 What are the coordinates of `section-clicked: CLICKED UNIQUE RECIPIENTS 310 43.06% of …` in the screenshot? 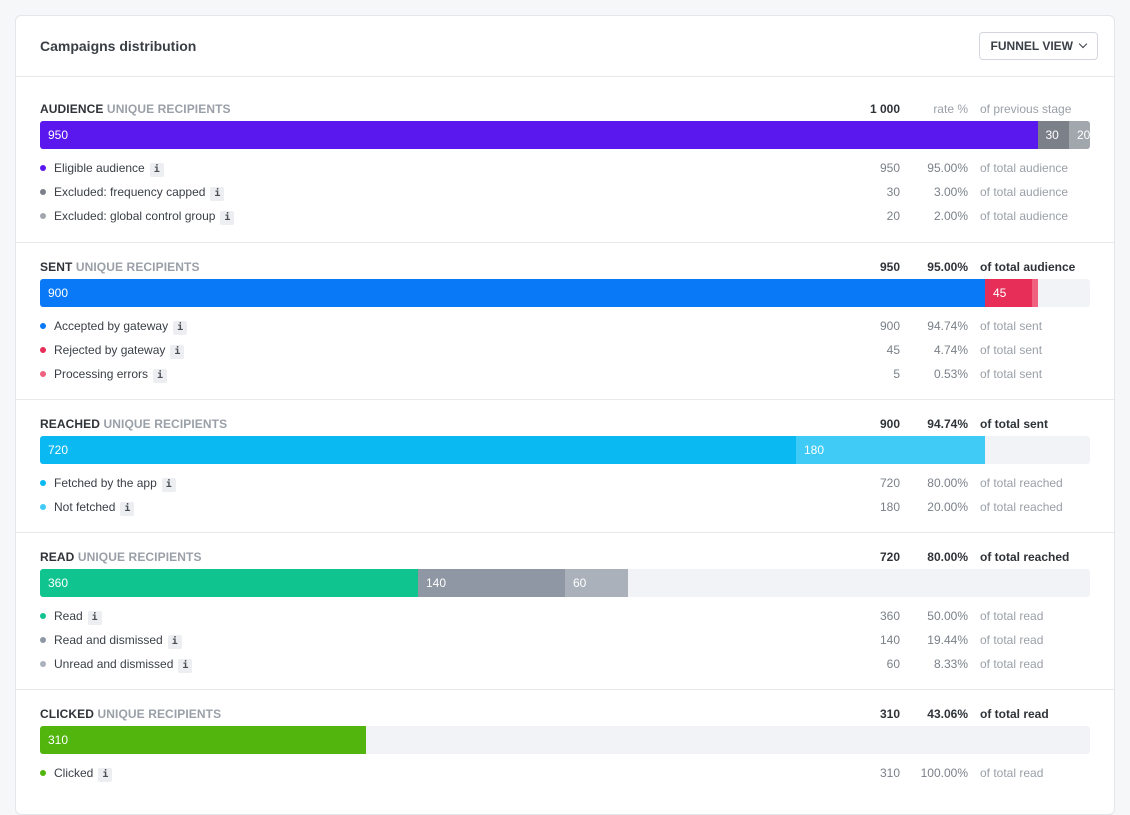 It's located at (565, 750).